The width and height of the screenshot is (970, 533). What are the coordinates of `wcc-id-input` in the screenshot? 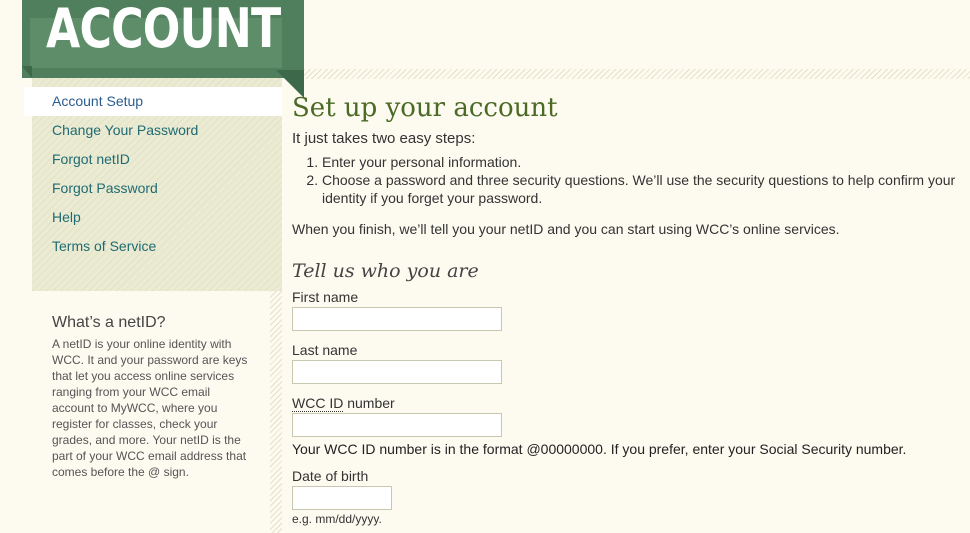 It's located at (397, 425).